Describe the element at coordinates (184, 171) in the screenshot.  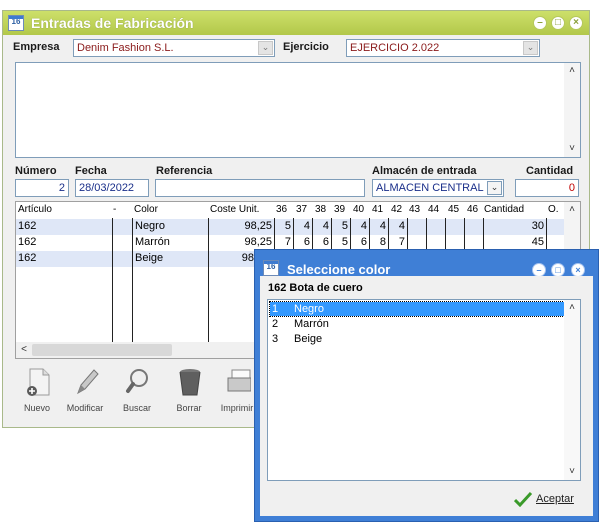
I see `referencia-label: Referencia` at that location.